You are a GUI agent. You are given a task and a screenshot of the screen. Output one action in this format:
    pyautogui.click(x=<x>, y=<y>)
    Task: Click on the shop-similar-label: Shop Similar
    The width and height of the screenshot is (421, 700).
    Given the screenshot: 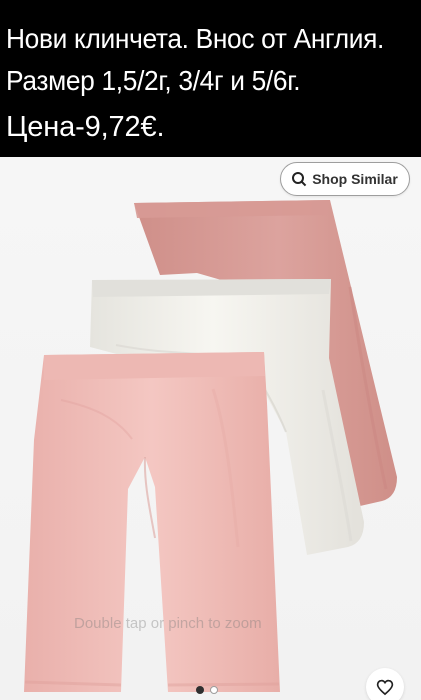 What is the action you would take?
    pyautogui.click(x=355, y=179)
    